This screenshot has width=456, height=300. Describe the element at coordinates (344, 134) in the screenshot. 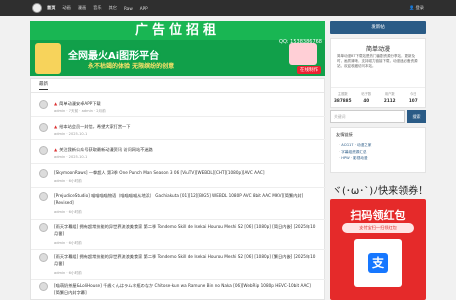

I see `links-title: 友情链接` at that location.